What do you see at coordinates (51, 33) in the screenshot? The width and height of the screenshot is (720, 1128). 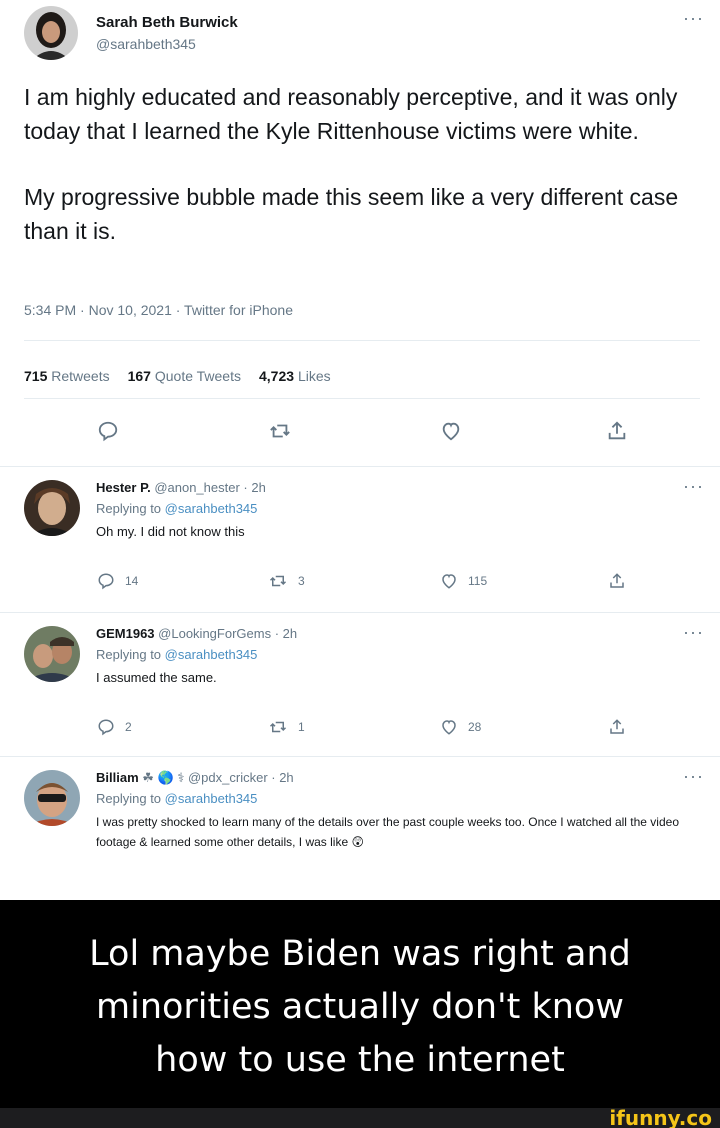 I see `author-avatar` at bounding box center [51, 33].